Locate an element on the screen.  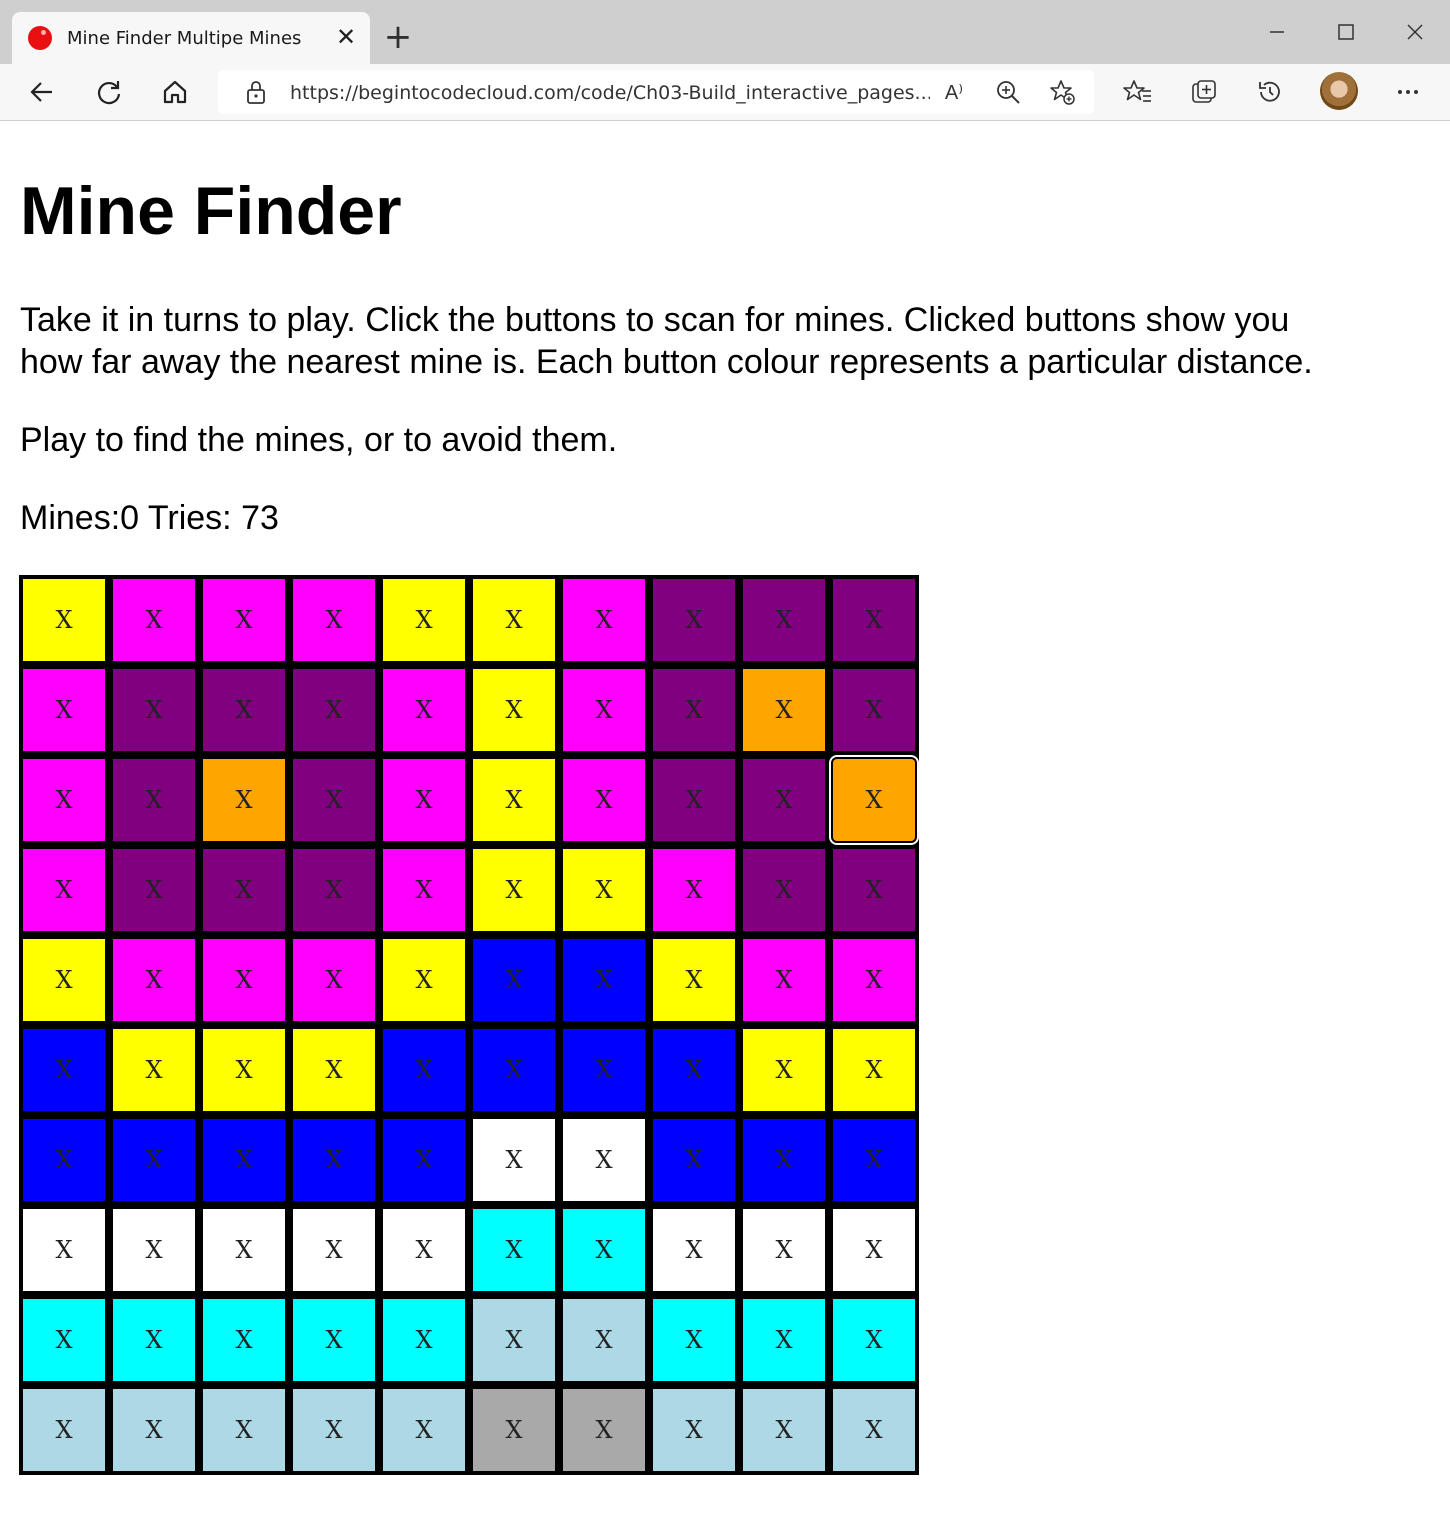
more-icon is located at coordinates (1408, 92).